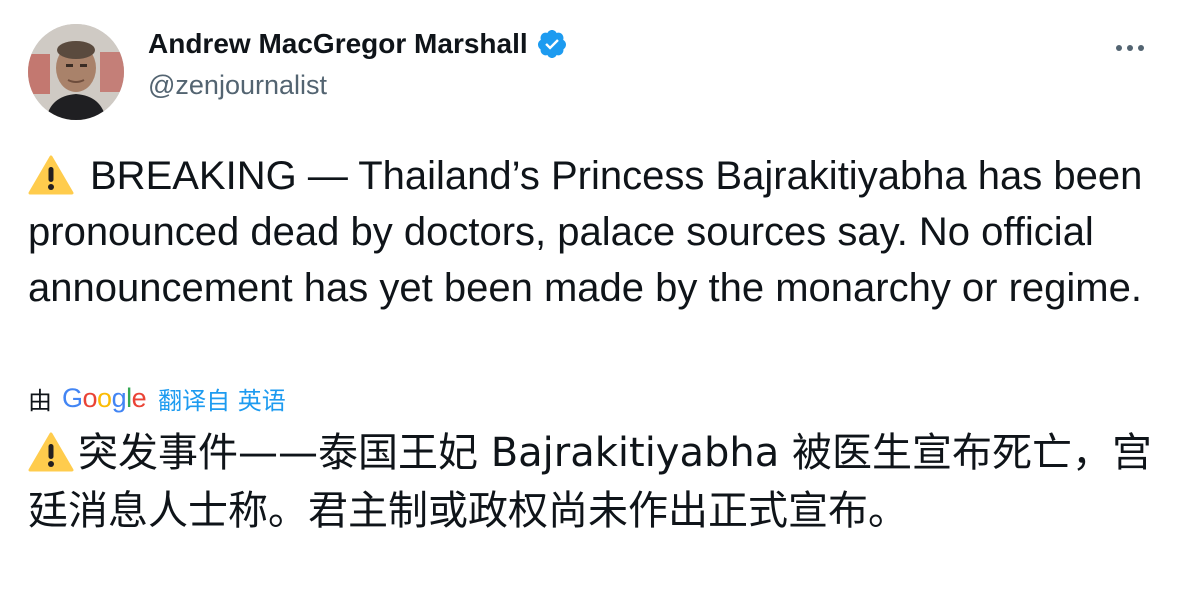  What do you see at coordinates (157, 398) in the screenshot?
I see `translation-attribution: 由 Google 翻译自 英语` at bounding box center [157, 398].